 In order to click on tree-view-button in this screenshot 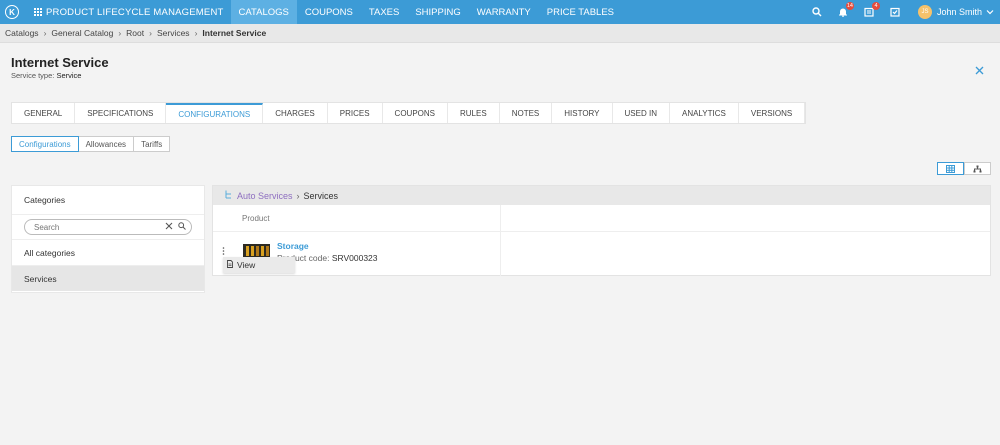, I will do `click(977, 168)`.